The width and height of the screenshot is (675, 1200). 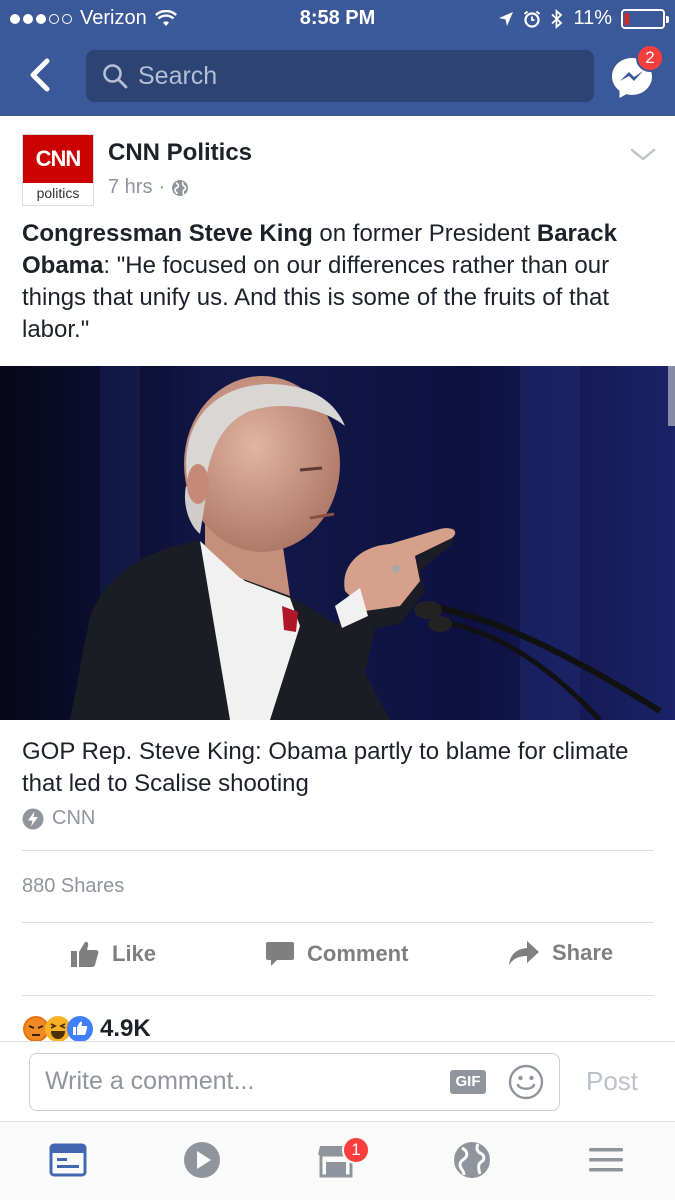 I want to click on cnn-logo-sub: politics, so click(x=58, y=193).